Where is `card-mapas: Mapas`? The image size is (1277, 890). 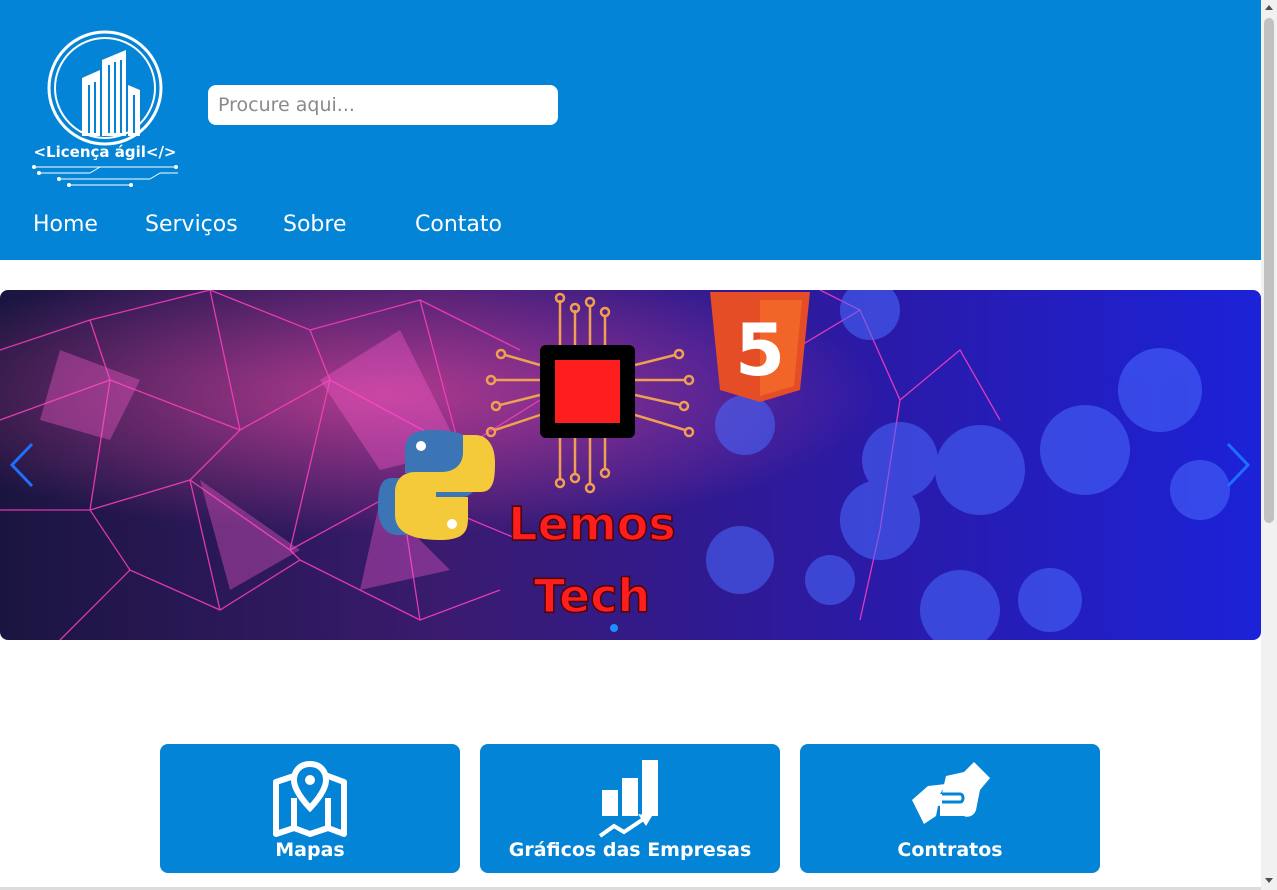 card-mapas: Mapas is located at coordinates (310, 808).